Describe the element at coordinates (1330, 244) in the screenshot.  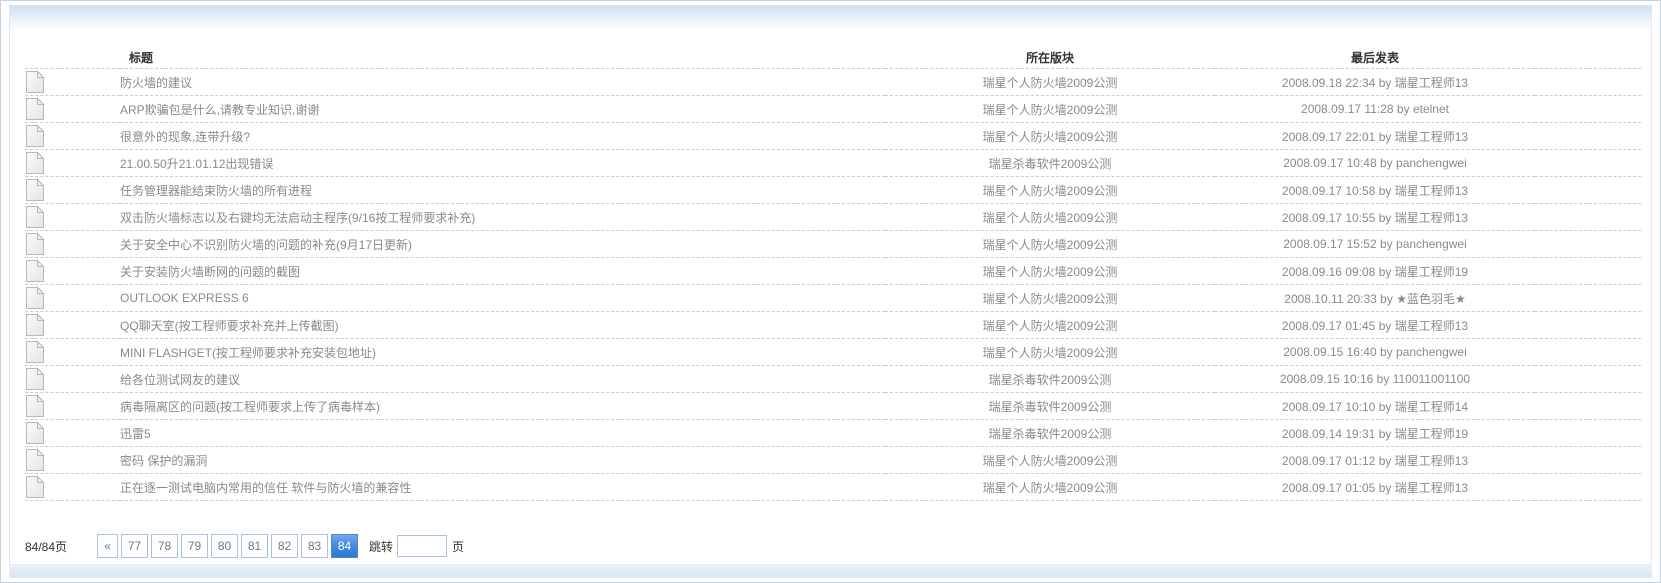
I see `lastpost-date: 2008.09.17 15:52` at that location.